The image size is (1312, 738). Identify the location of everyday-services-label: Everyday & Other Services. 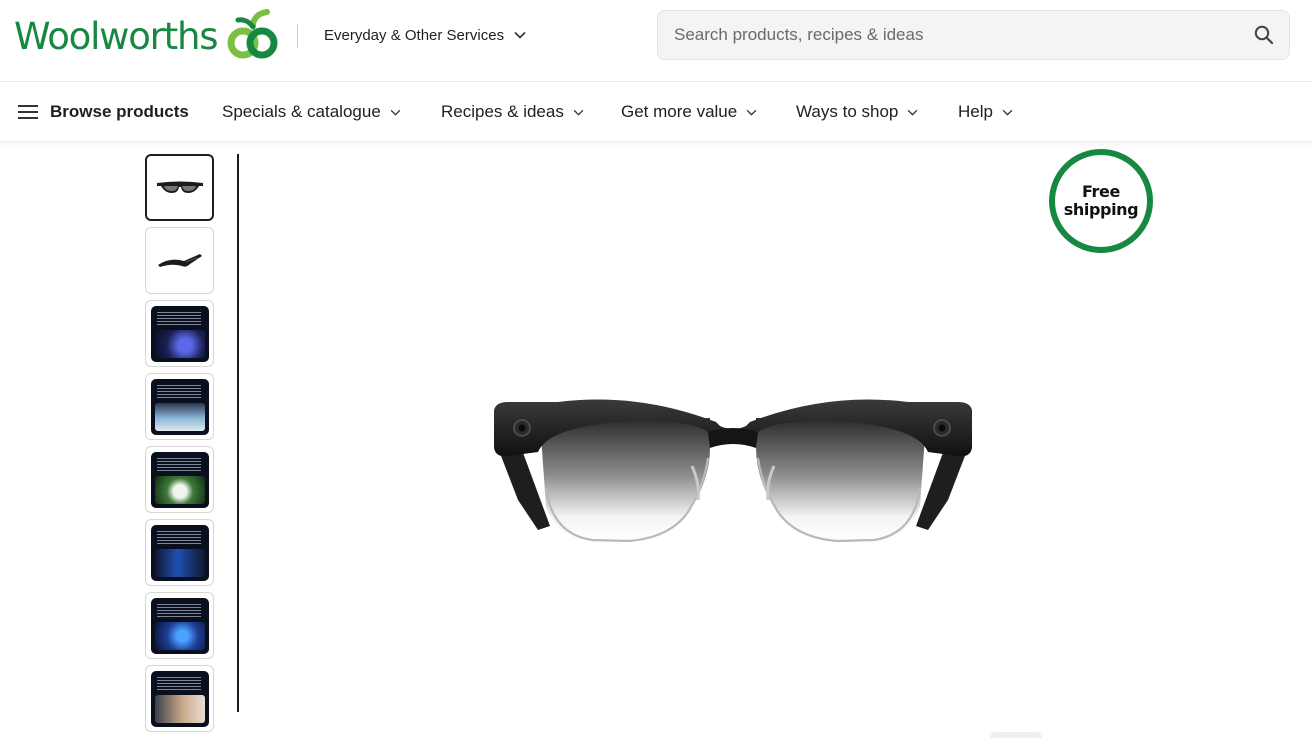
(414, 35).